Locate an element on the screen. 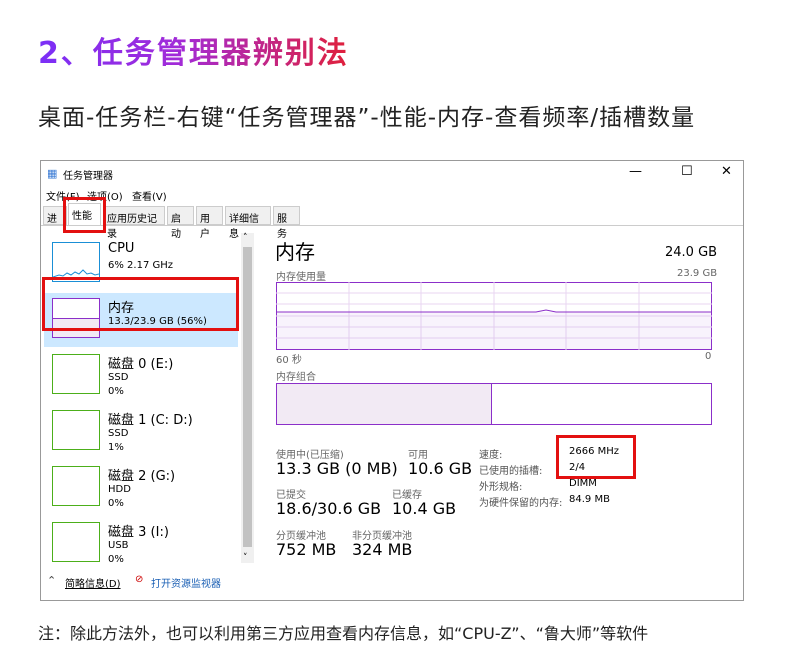  sidebar-scrollbar: ˄ ˅ is located at coordinates (247, 398).